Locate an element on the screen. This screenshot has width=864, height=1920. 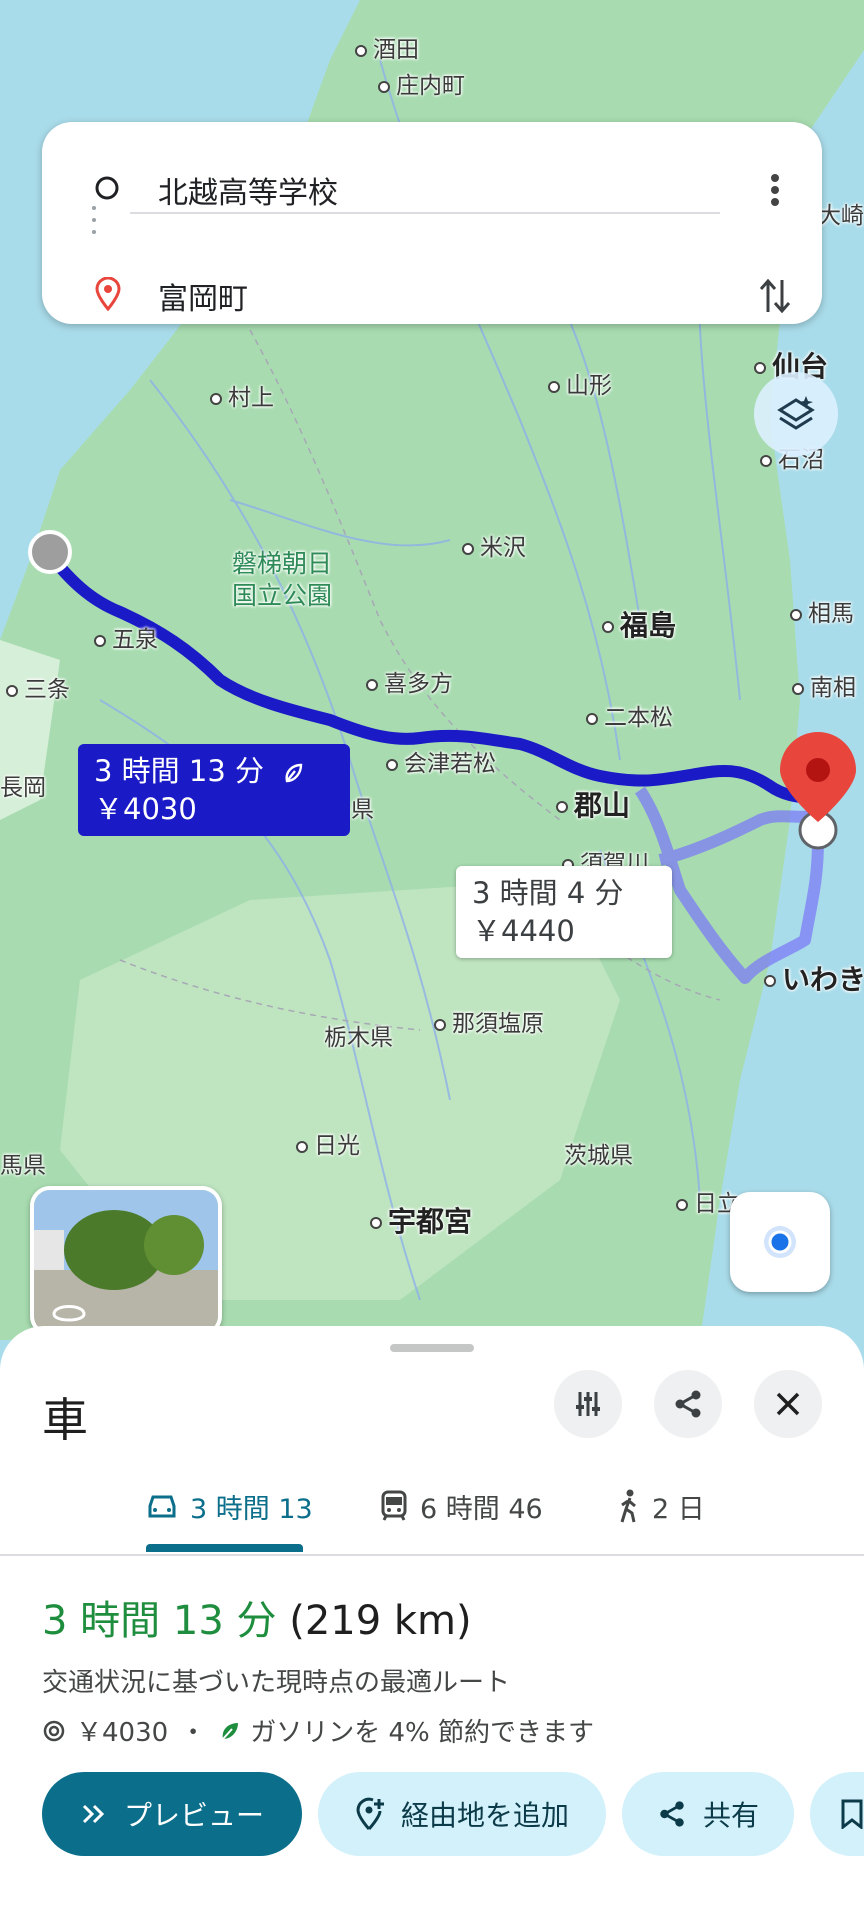
close-button is located at coordinates (788, 1404).